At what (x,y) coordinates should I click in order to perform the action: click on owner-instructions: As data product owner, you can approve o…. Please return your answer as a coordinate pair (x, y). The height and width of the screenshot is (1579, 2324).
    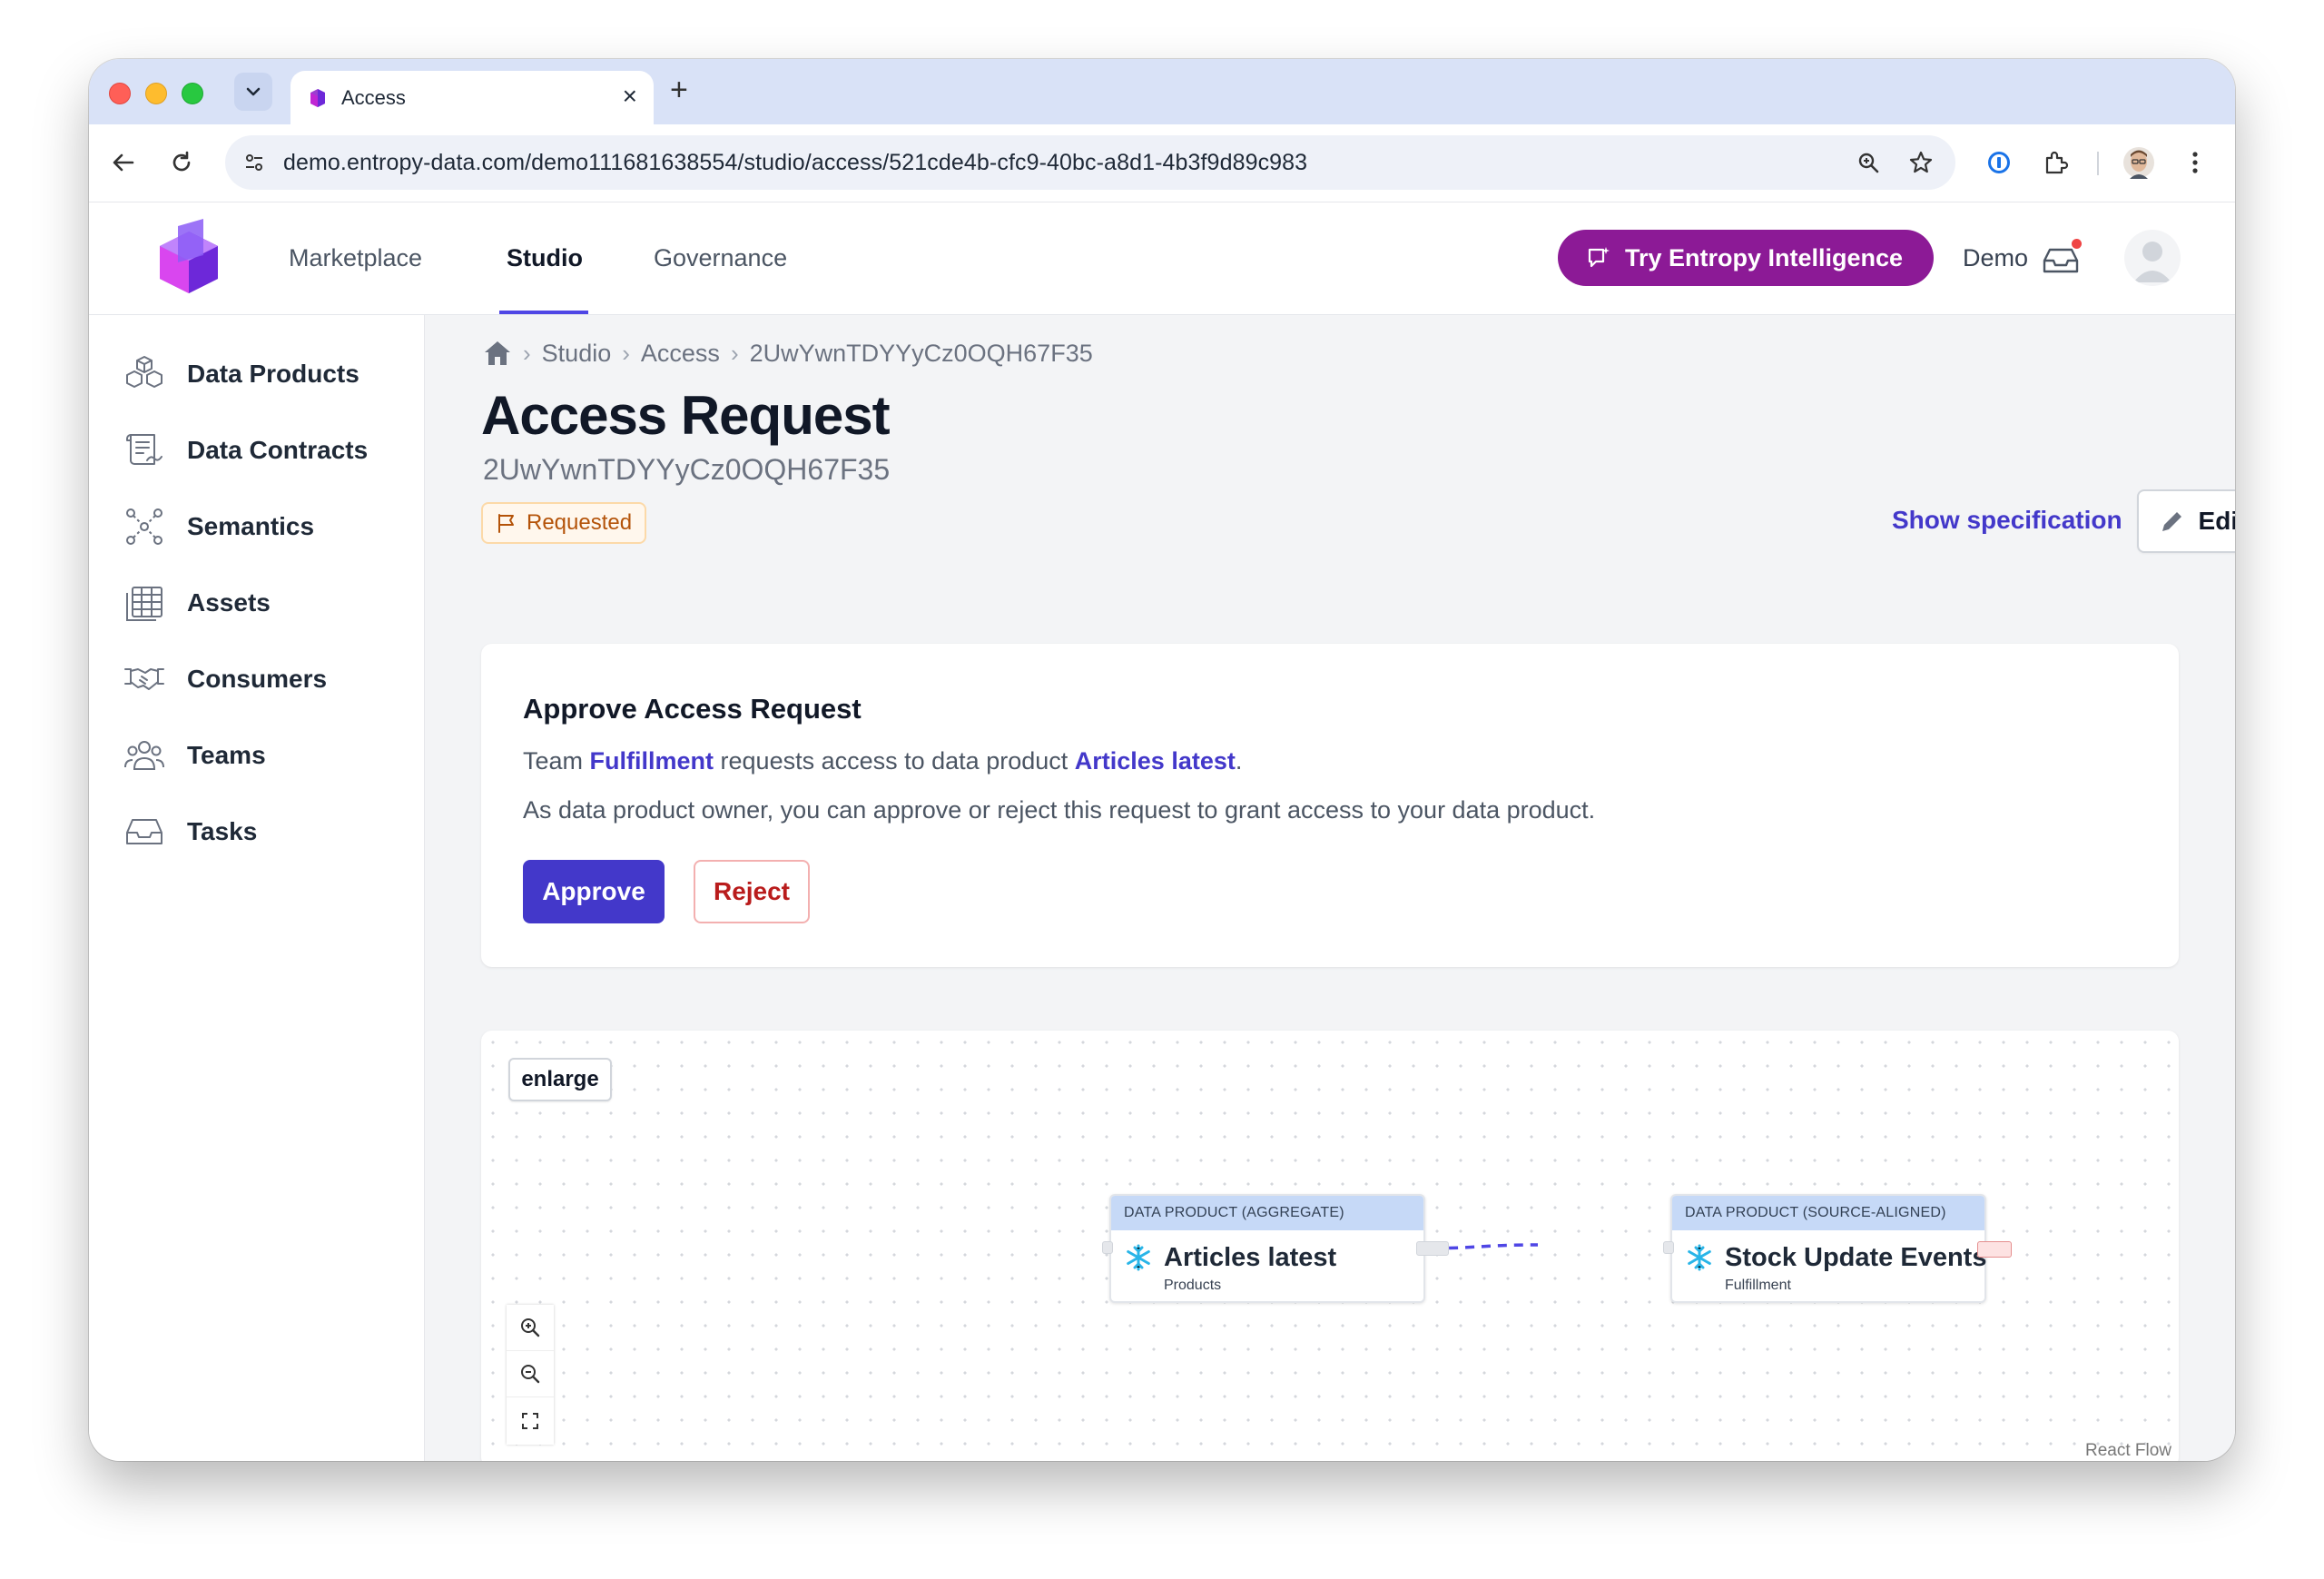
    Looking at the image, I should click on (1059, 810).